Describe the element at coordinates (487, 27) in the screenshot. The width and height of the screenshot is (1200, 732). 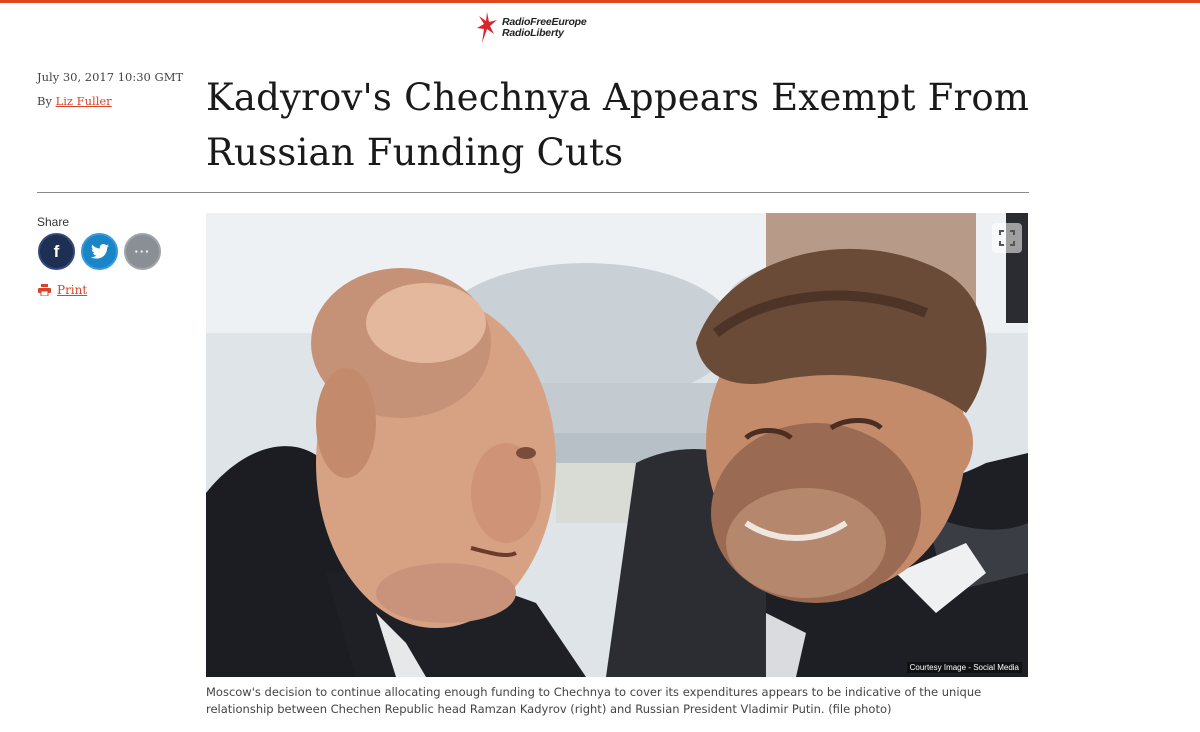
I see `rferl-star-logo-icon` at that location.